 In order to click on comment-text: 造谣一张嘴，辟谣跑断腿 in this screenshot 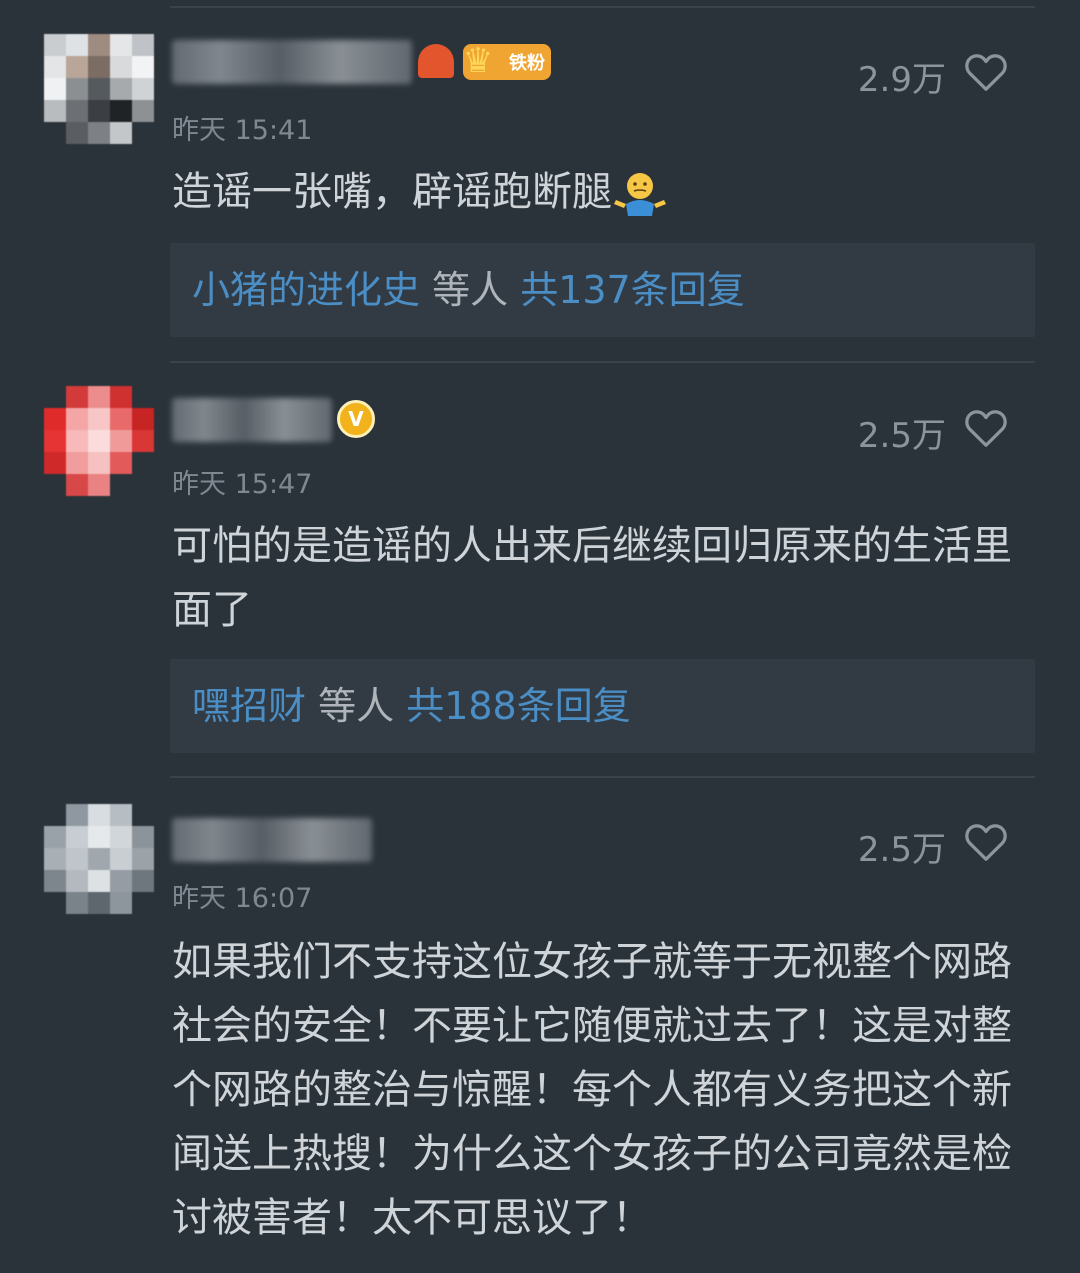, I will do `click(597, 192)`.